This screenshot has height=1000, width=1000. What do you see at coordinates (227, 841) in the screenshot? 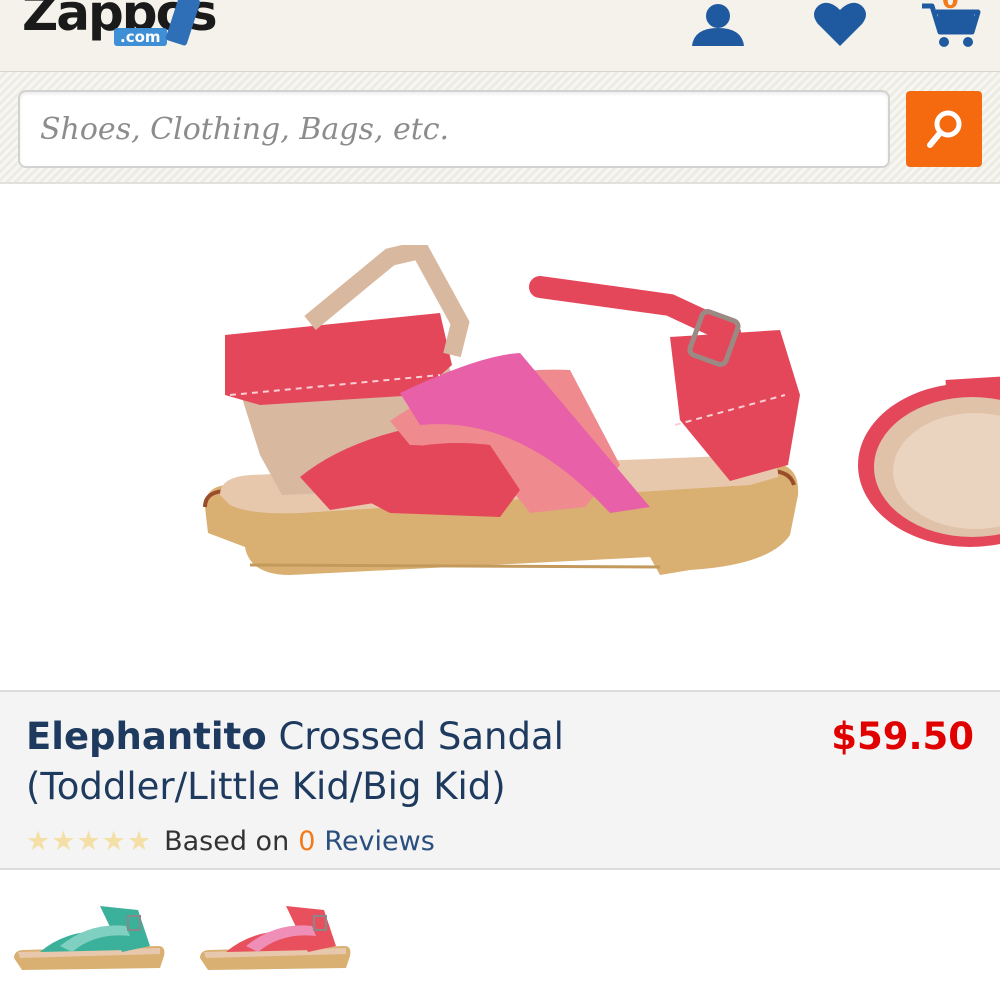
I see `rating-prefix: Based on` at bounding box center [227, 841].